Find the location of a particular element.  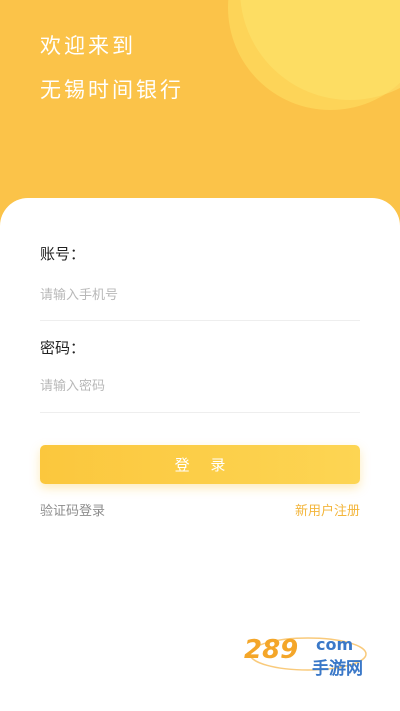

password-divider is located at coordinates (200, 412).